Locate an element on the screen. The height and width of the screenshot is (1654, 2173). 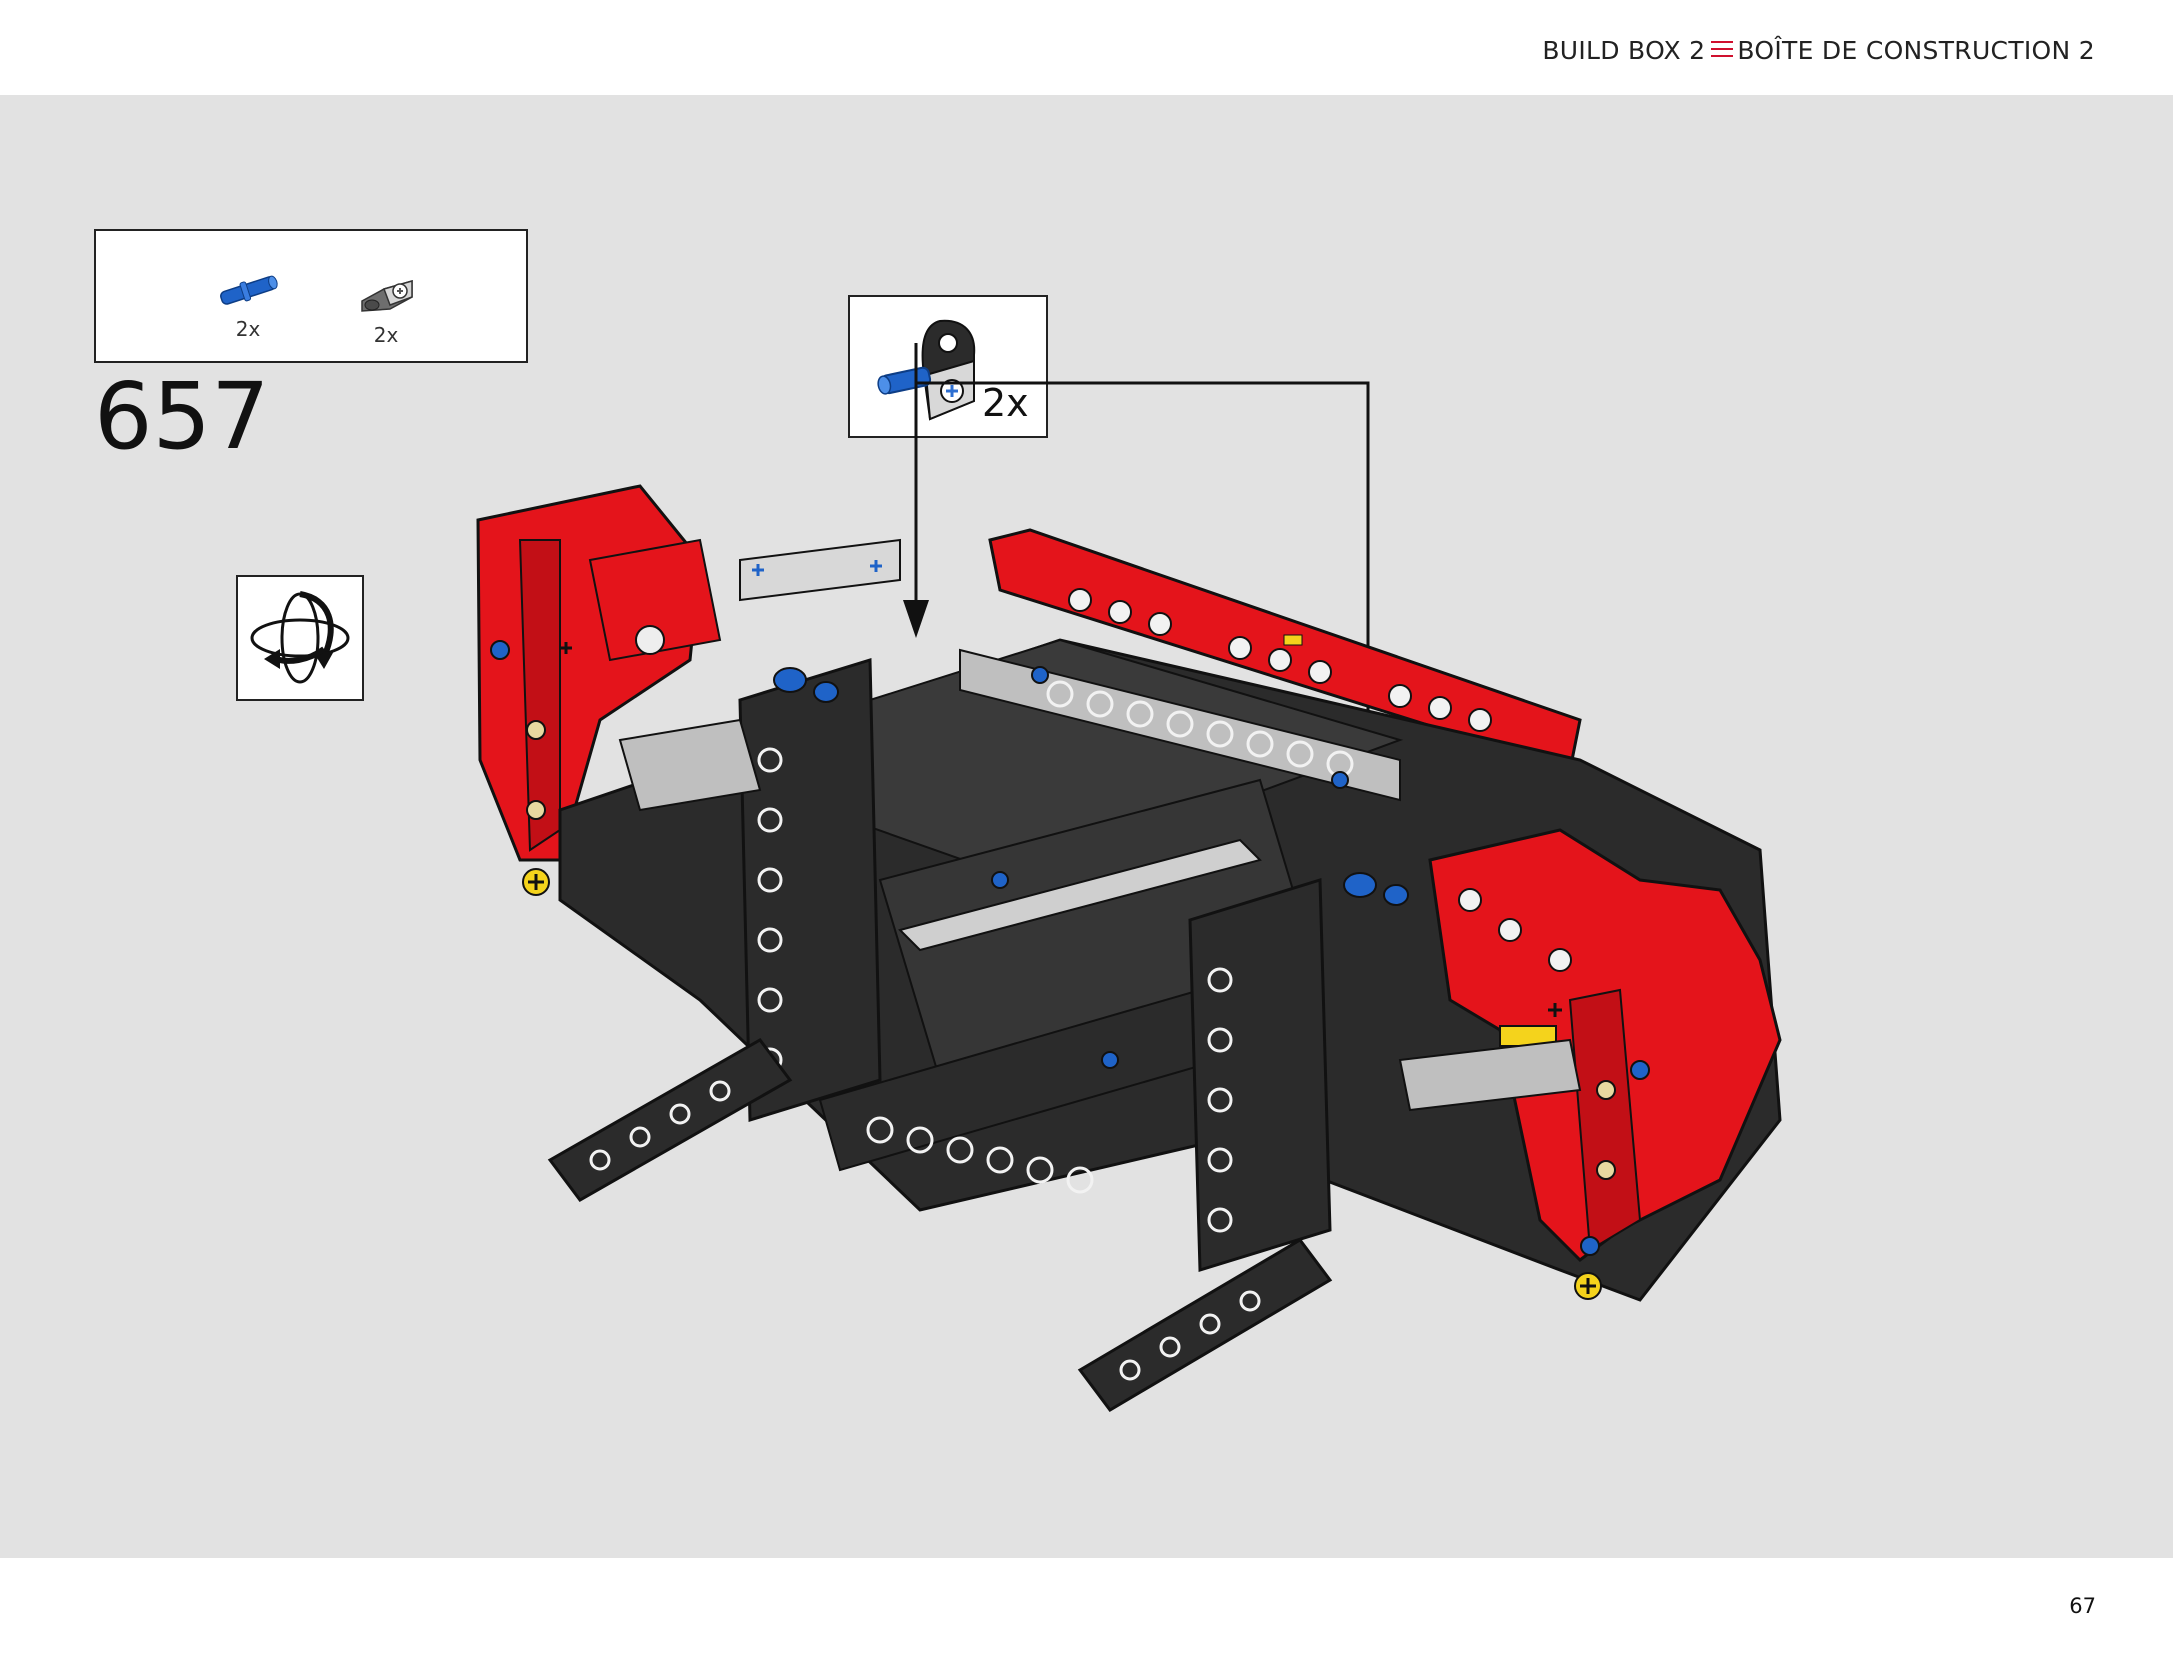
build-box-label: BUILD BOX 2 BOÎTE DE CONSTRUCTION 2 is located at coordinates (1818, 50).